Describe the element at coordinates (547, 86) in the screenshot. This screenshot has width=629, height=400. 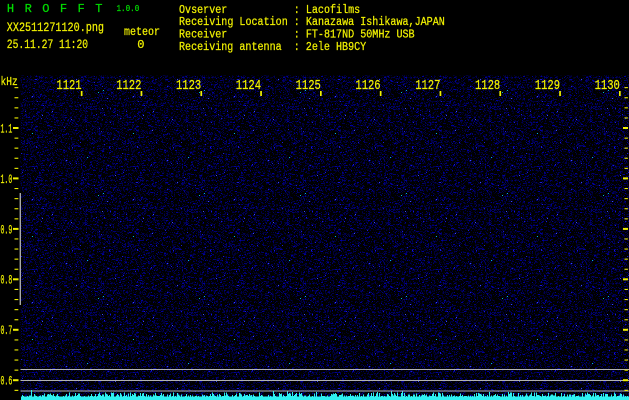
I see `svg-text: 1129` at that location.